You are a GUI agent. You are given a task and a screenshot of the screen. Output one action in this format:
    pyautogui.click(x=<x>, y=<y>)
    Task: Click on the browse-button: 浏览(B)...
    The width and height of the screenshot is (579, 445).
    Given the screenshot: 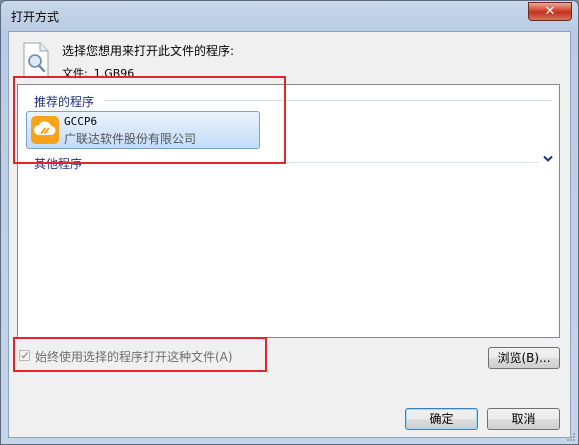 What is the action you would take?
    pyautogui.click(x=524, y=358)
    